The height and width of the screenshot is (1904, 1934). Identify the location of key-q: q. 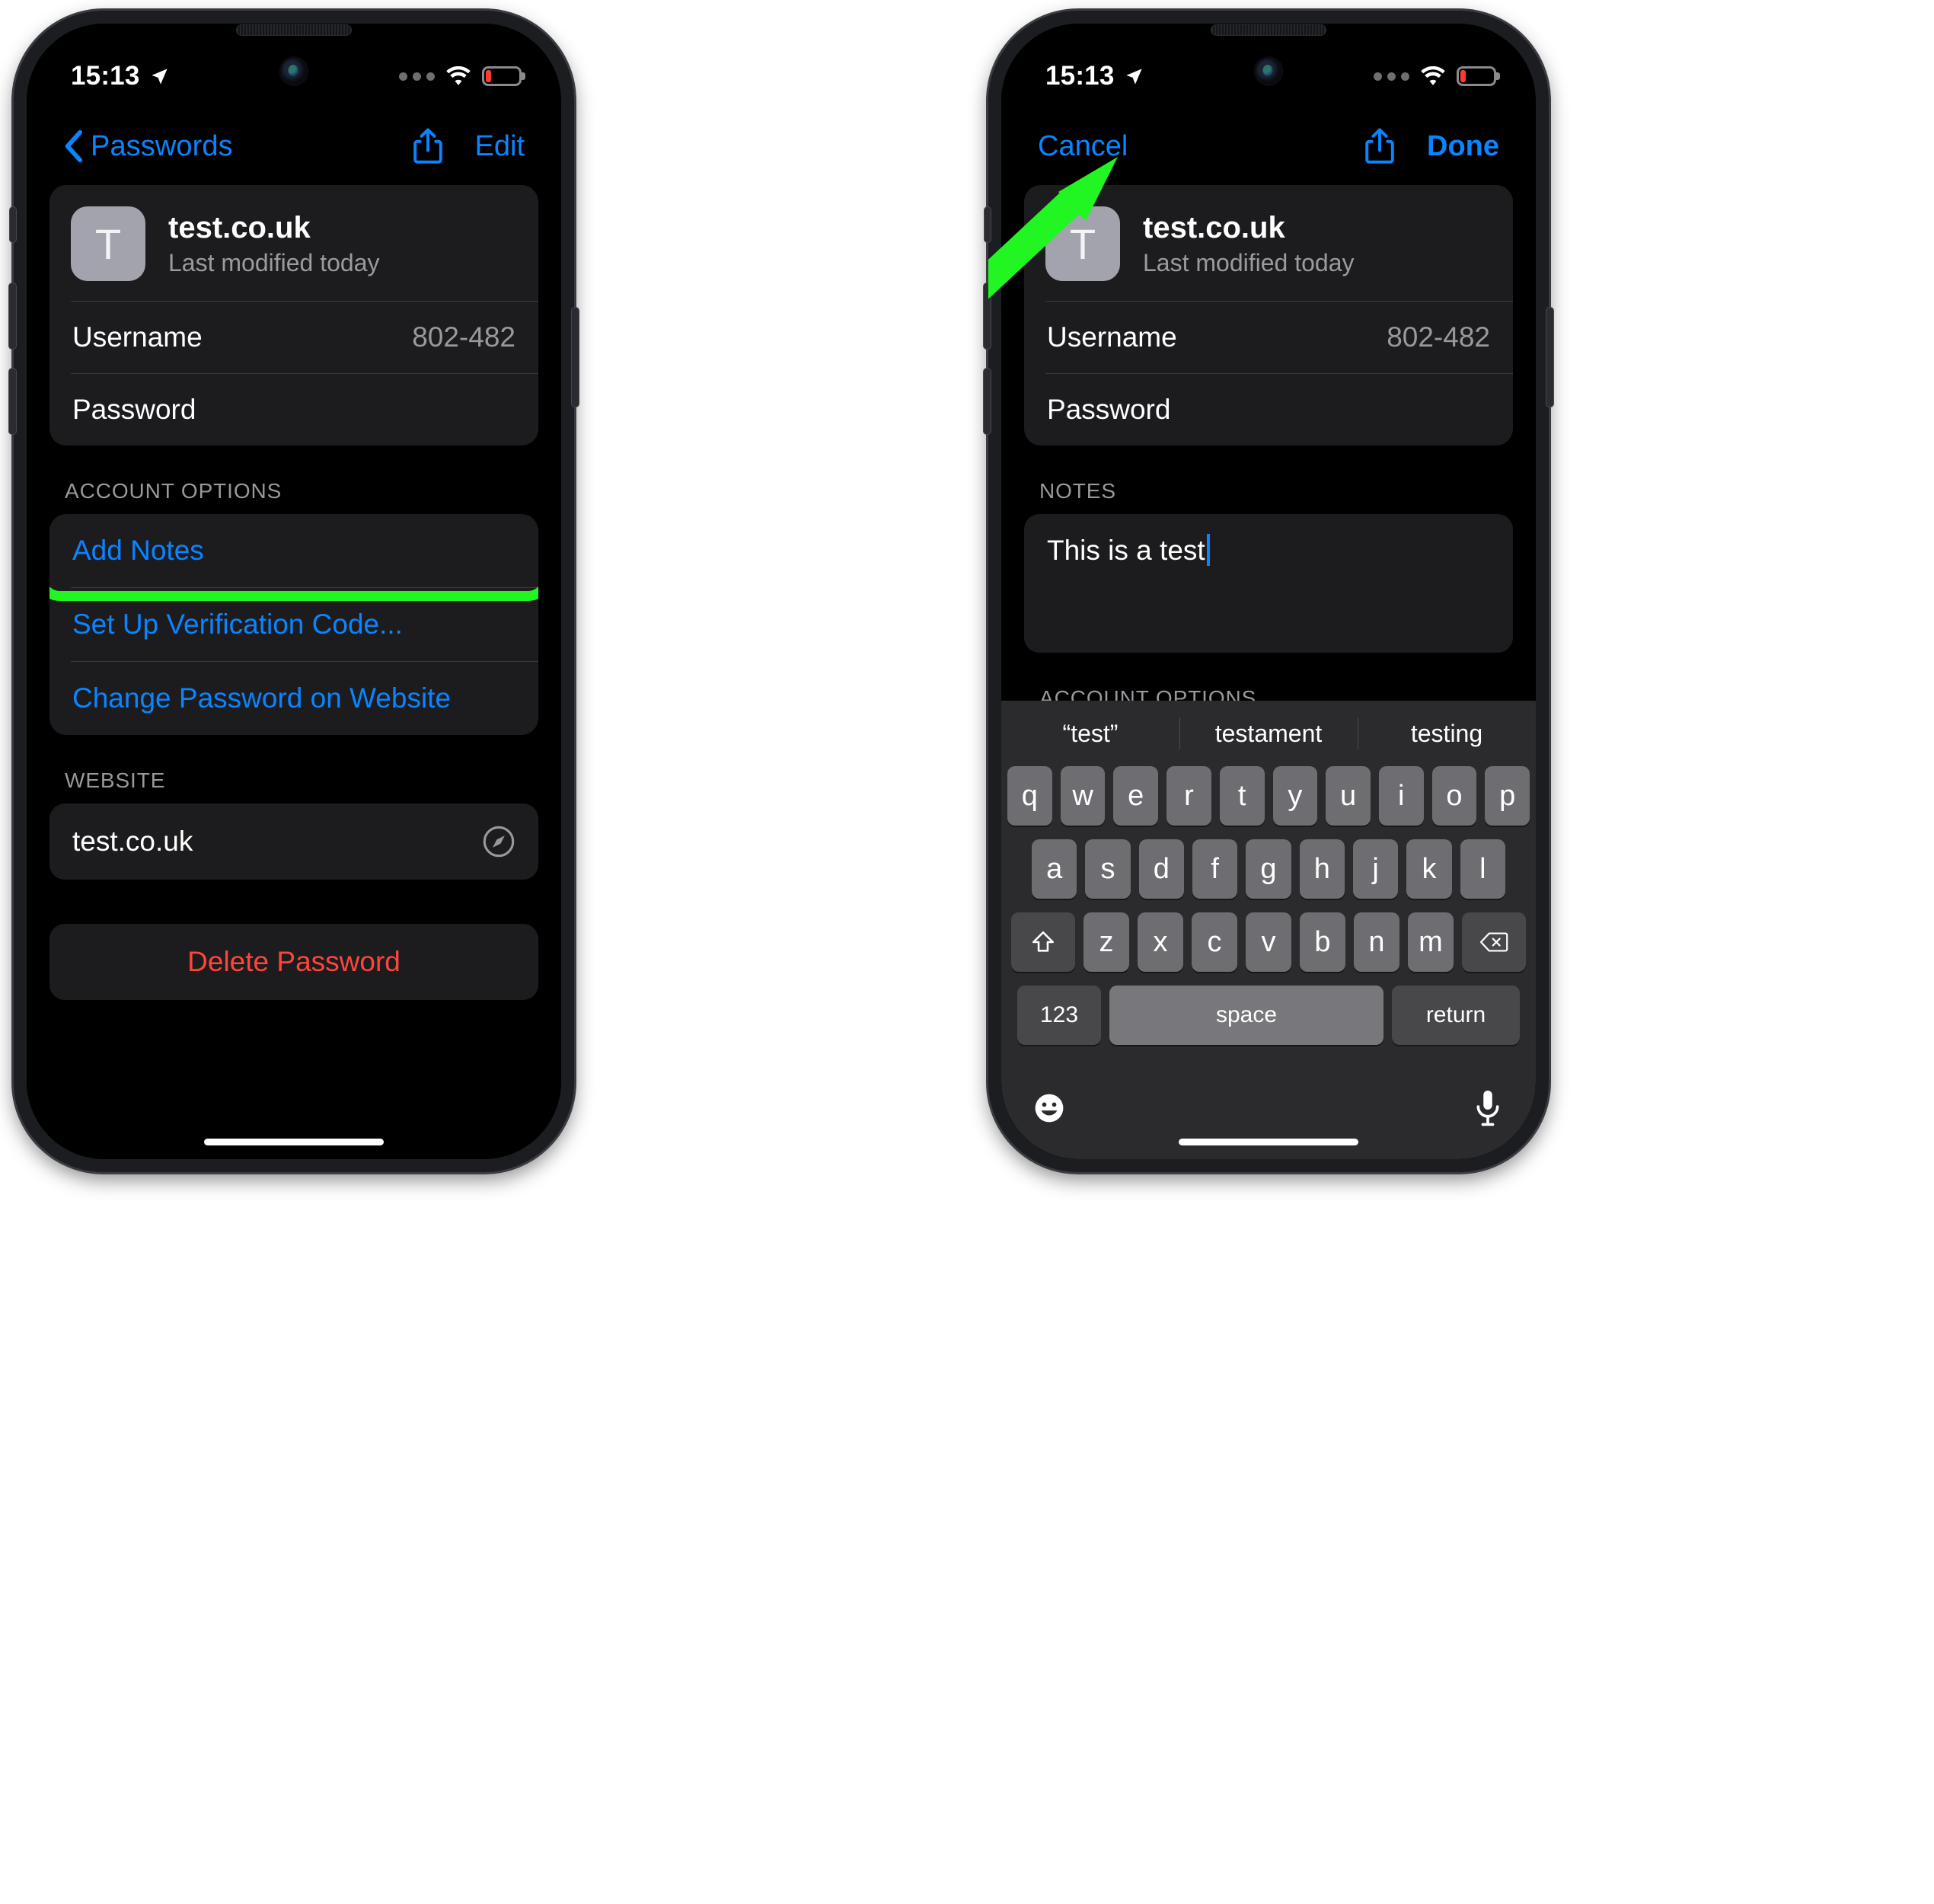
(1029, 796).